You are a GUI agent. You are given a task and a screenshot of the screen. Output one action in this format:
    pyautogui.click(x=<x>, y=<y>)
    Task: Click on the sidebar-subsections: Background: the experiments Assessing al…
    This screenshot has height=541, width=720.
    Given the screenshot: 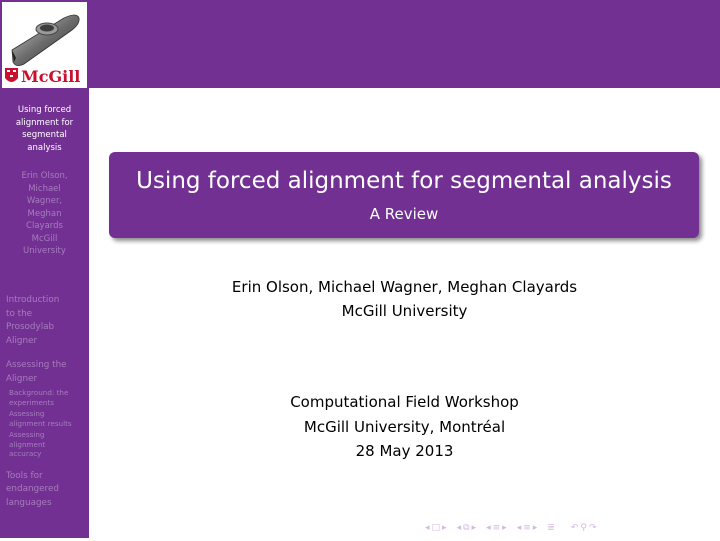 What is the action you would take?
    pyautogui.click(x=47, y=423)
    